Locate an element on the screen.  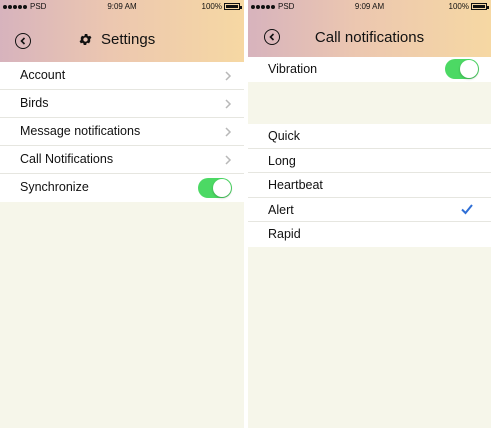
vibration-row: Vibration is located at coordinates (369, 69).